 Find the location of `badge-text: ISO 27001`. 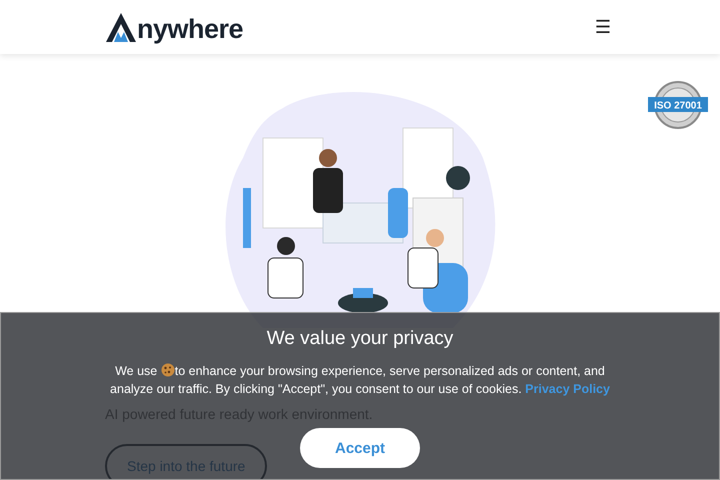

badge-text: ISO 27001 is located at coordinates (678, 106).